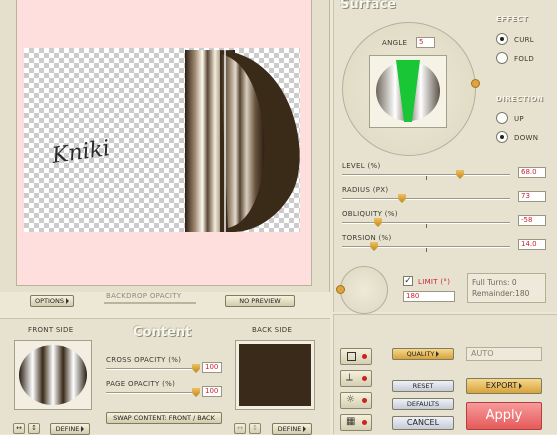 The width and height of the screenshot is (557, 435). What do you see at coordinates (524, 59) in the screenshot?
I see `effect-fold-label: FOLD` at bounding box center [524, 59].